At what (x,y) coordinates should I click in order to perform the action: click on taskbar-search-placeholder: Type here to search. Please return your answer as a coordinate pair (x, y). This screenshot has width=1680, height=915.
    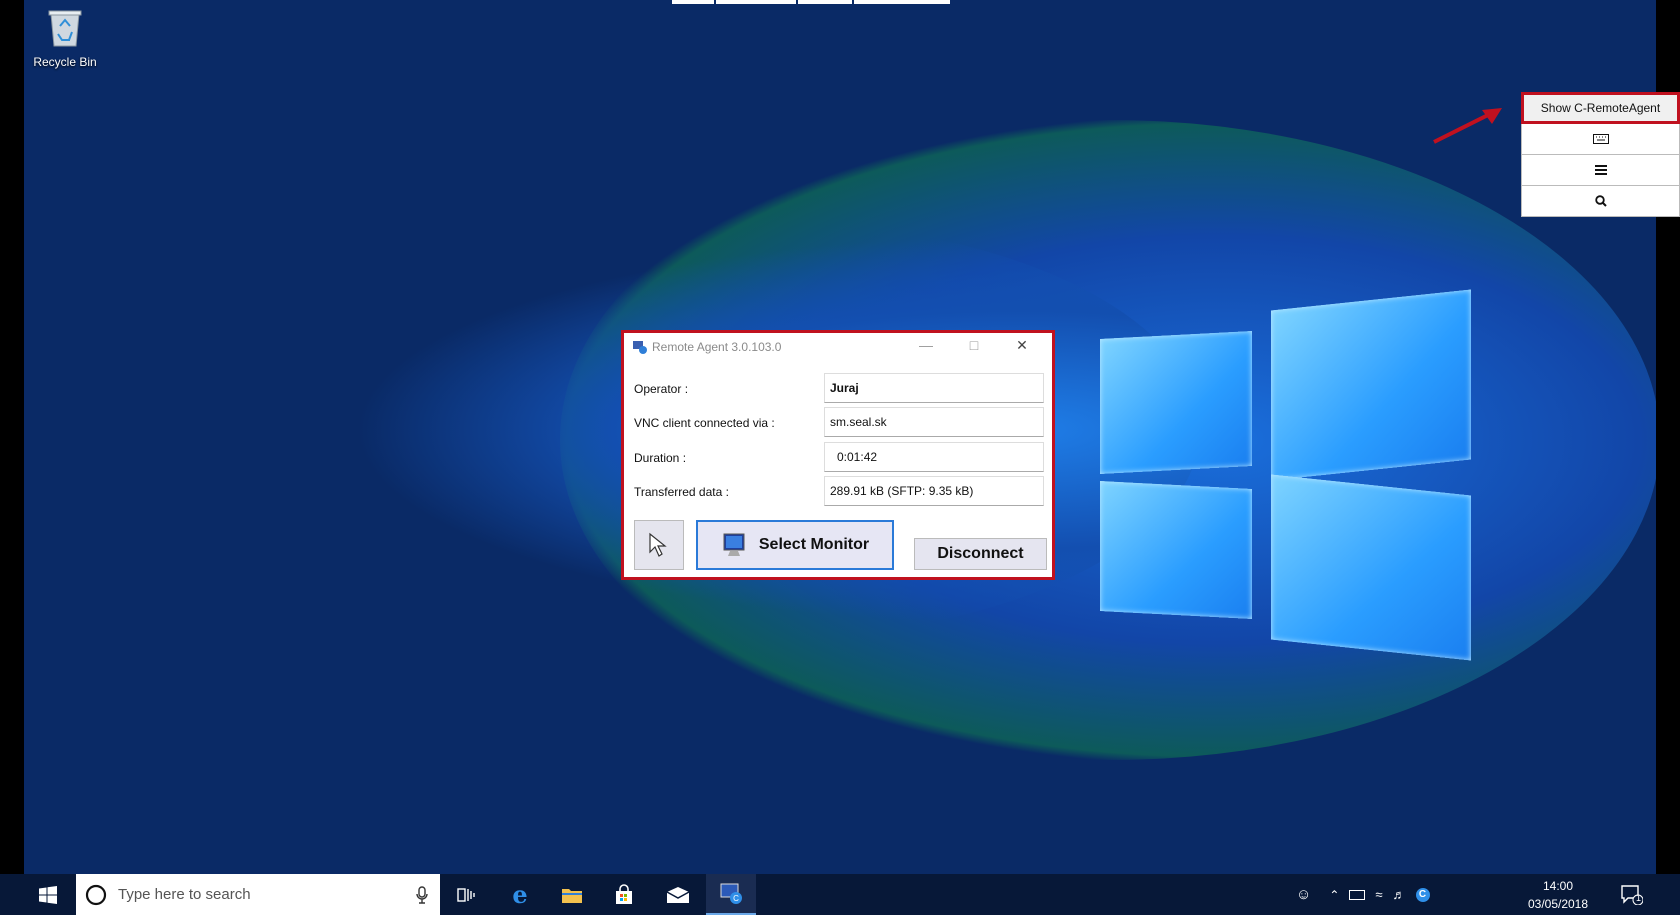
    Looking at the image, I should click on (184, 894).